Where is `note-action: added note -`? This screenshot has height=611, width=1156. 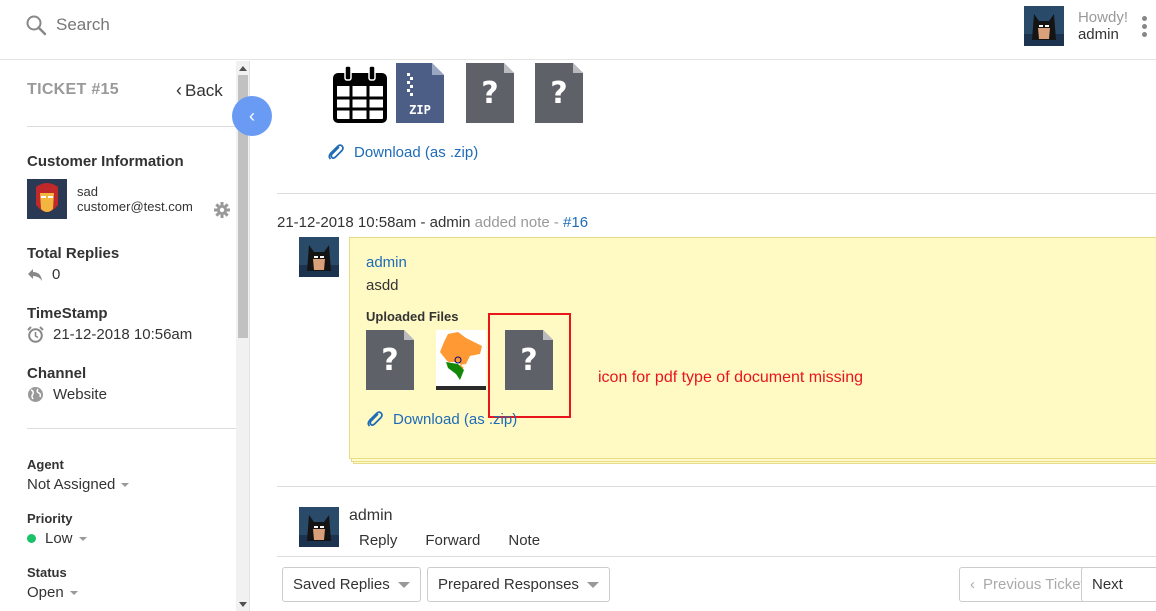
note-action: added note - is located at coordinates (517, 222).